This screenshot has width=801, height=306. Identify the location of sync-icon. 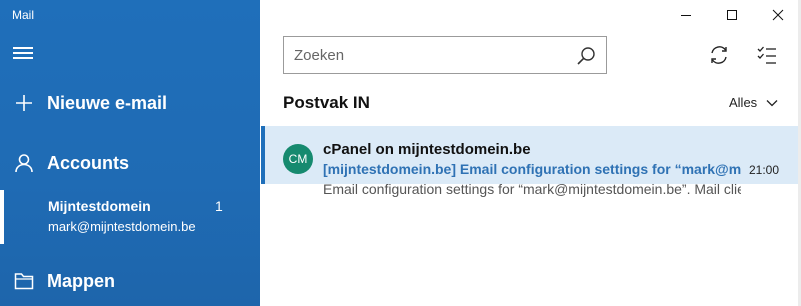
(719, 55).